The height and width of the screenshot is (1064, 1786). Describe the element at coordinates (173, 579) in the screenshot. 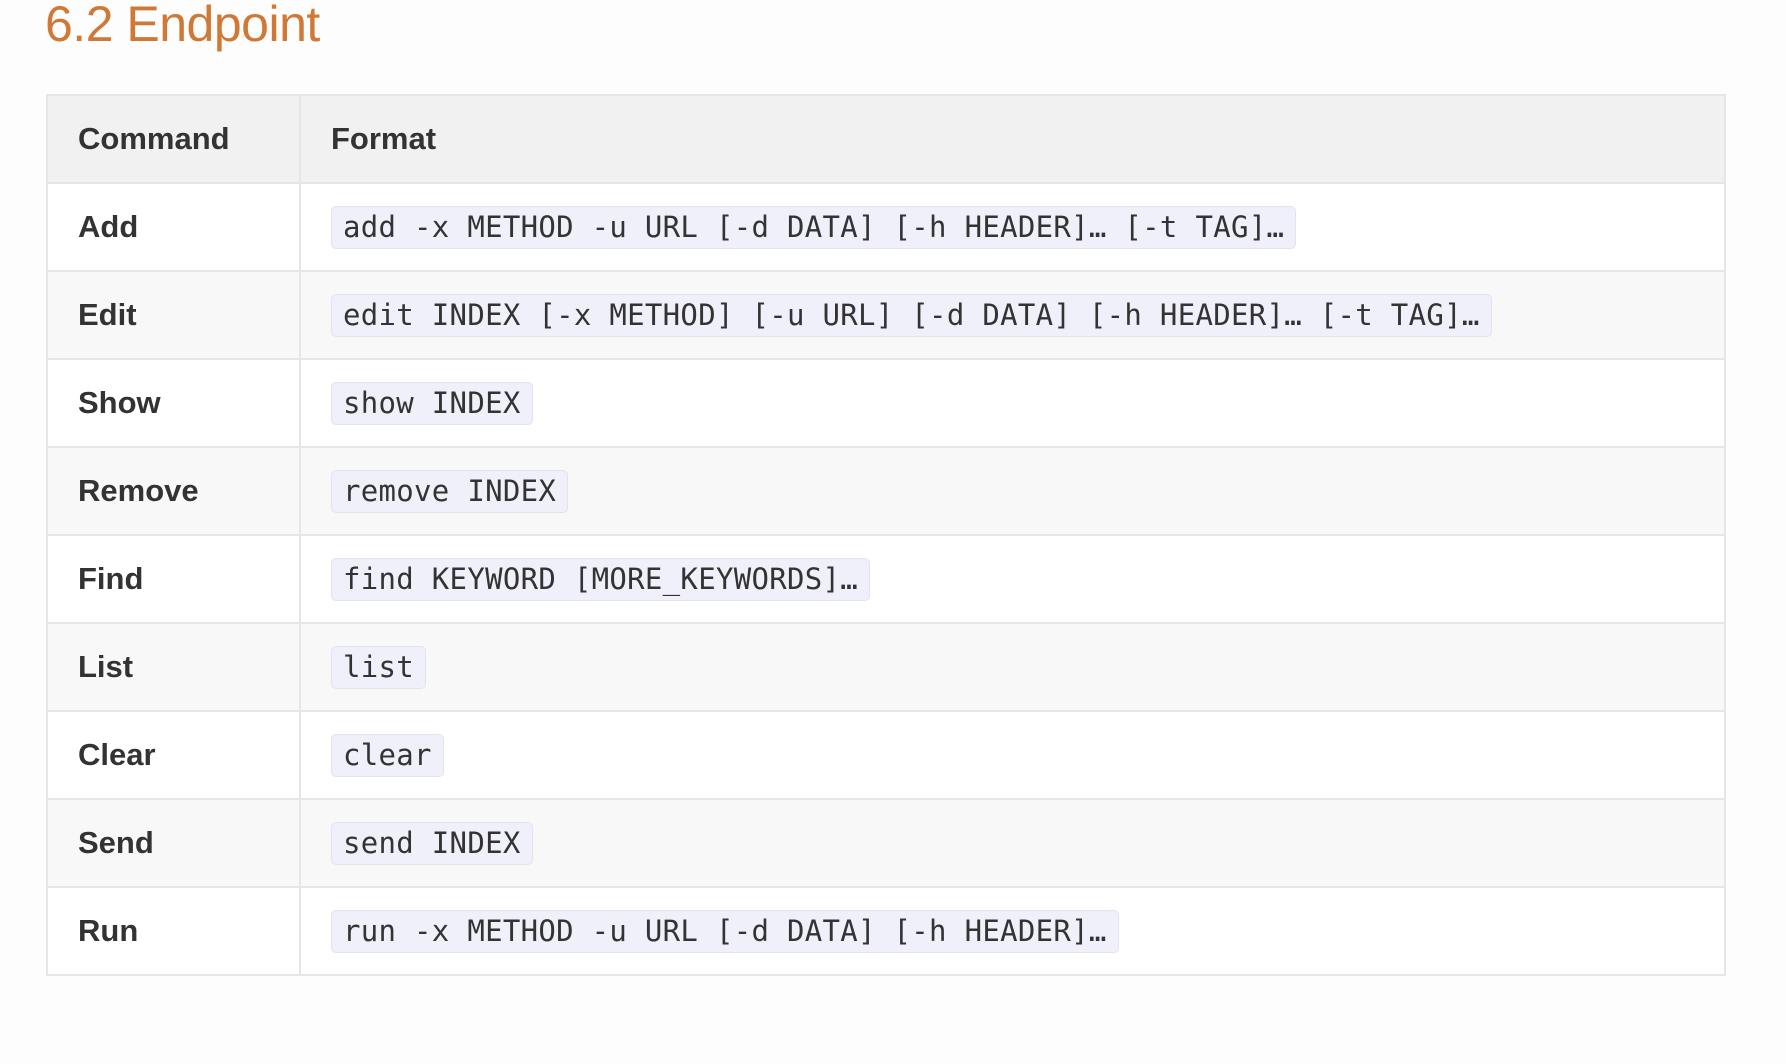

I see `command-cell: Find` at that location.